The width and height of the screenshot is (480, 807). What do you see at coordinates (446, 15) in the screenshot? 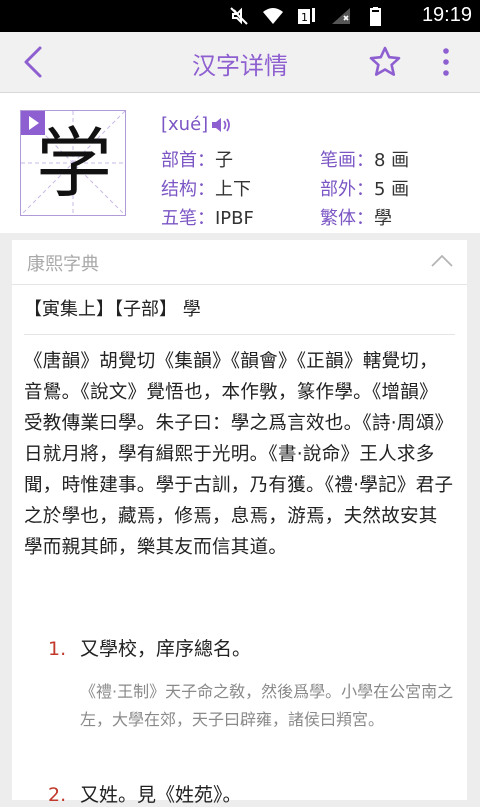
I see `clock: 19:19` at bounding box center [446, 15].